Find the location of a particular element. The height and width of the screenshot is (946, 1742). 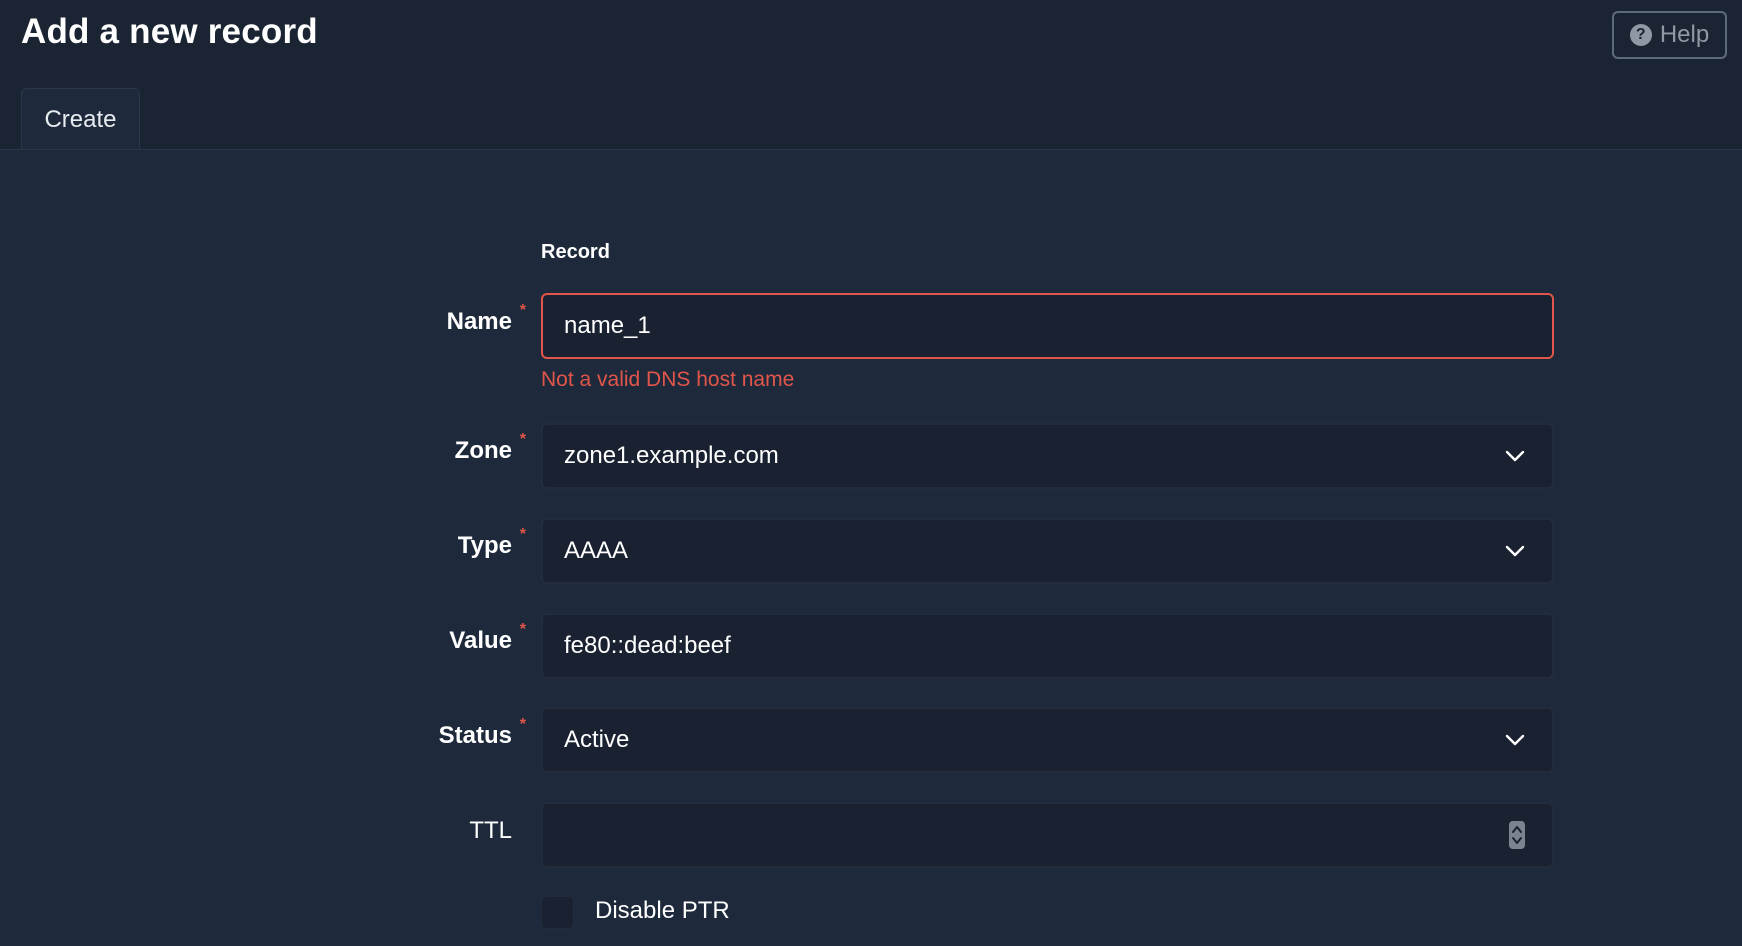

header-divider is located at coordinates (871, 149).